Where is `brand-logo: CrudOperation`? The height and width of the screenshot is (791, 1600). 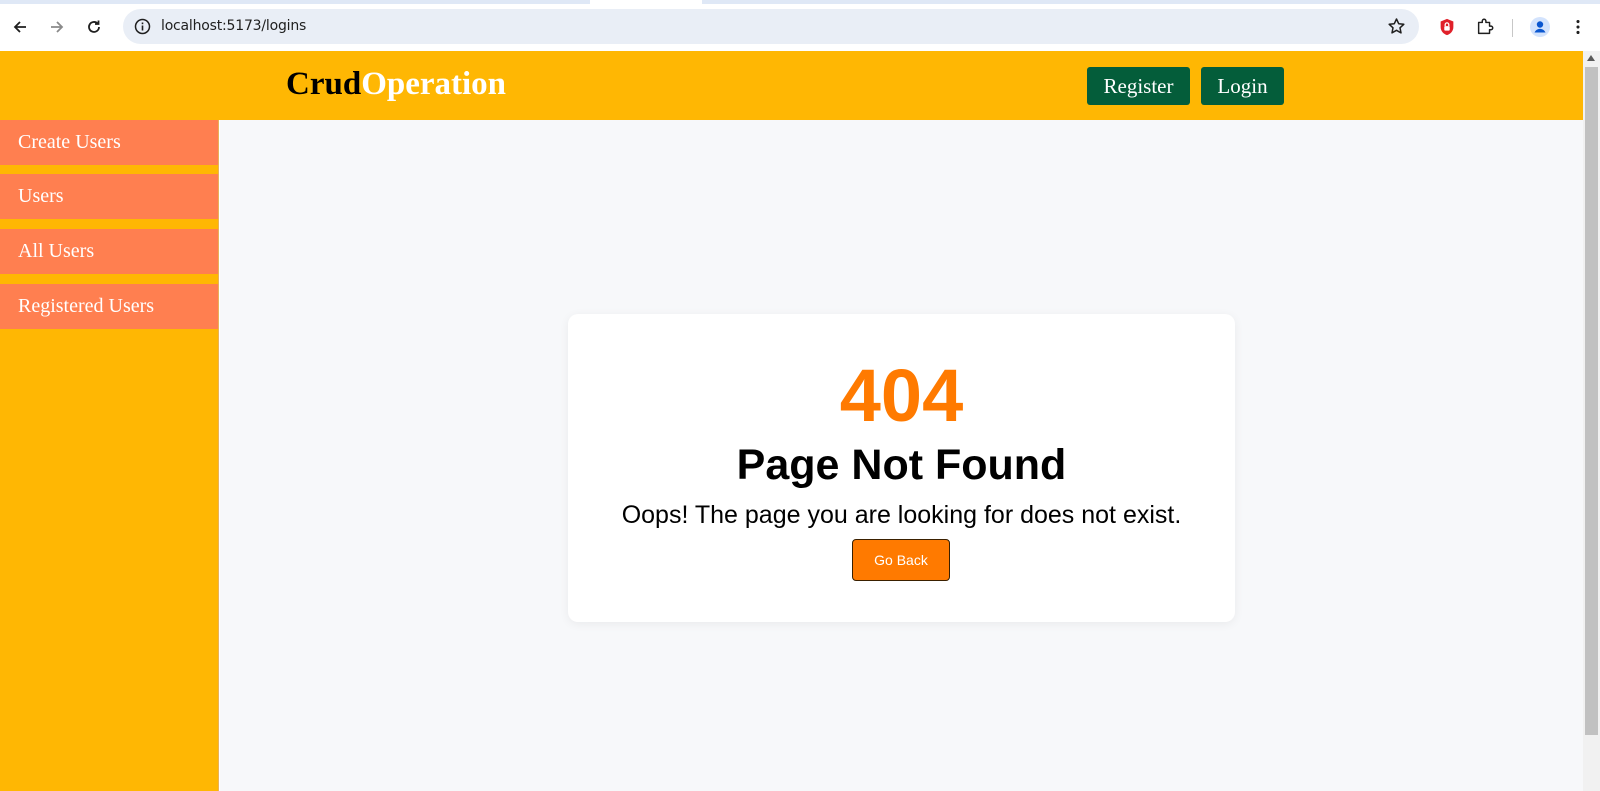 brand-logo: CrudOperation is located at coordinates (396, 84).